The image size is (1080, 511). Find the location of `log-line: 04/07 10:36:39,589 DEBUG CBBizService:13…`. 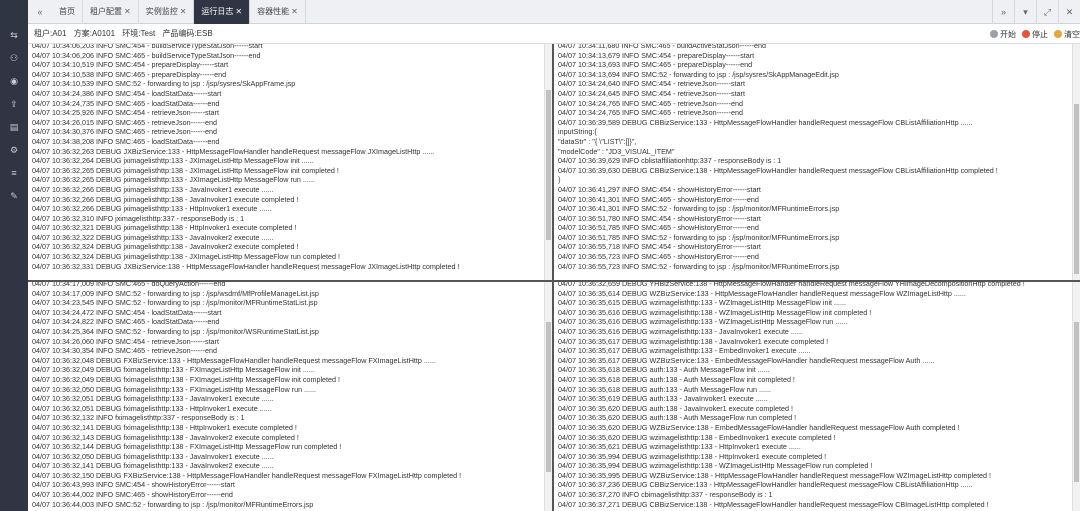

log-line: 04/07 10:36:39,589 DEBUG CBBizService:13… is located at coordinates (765, 122).